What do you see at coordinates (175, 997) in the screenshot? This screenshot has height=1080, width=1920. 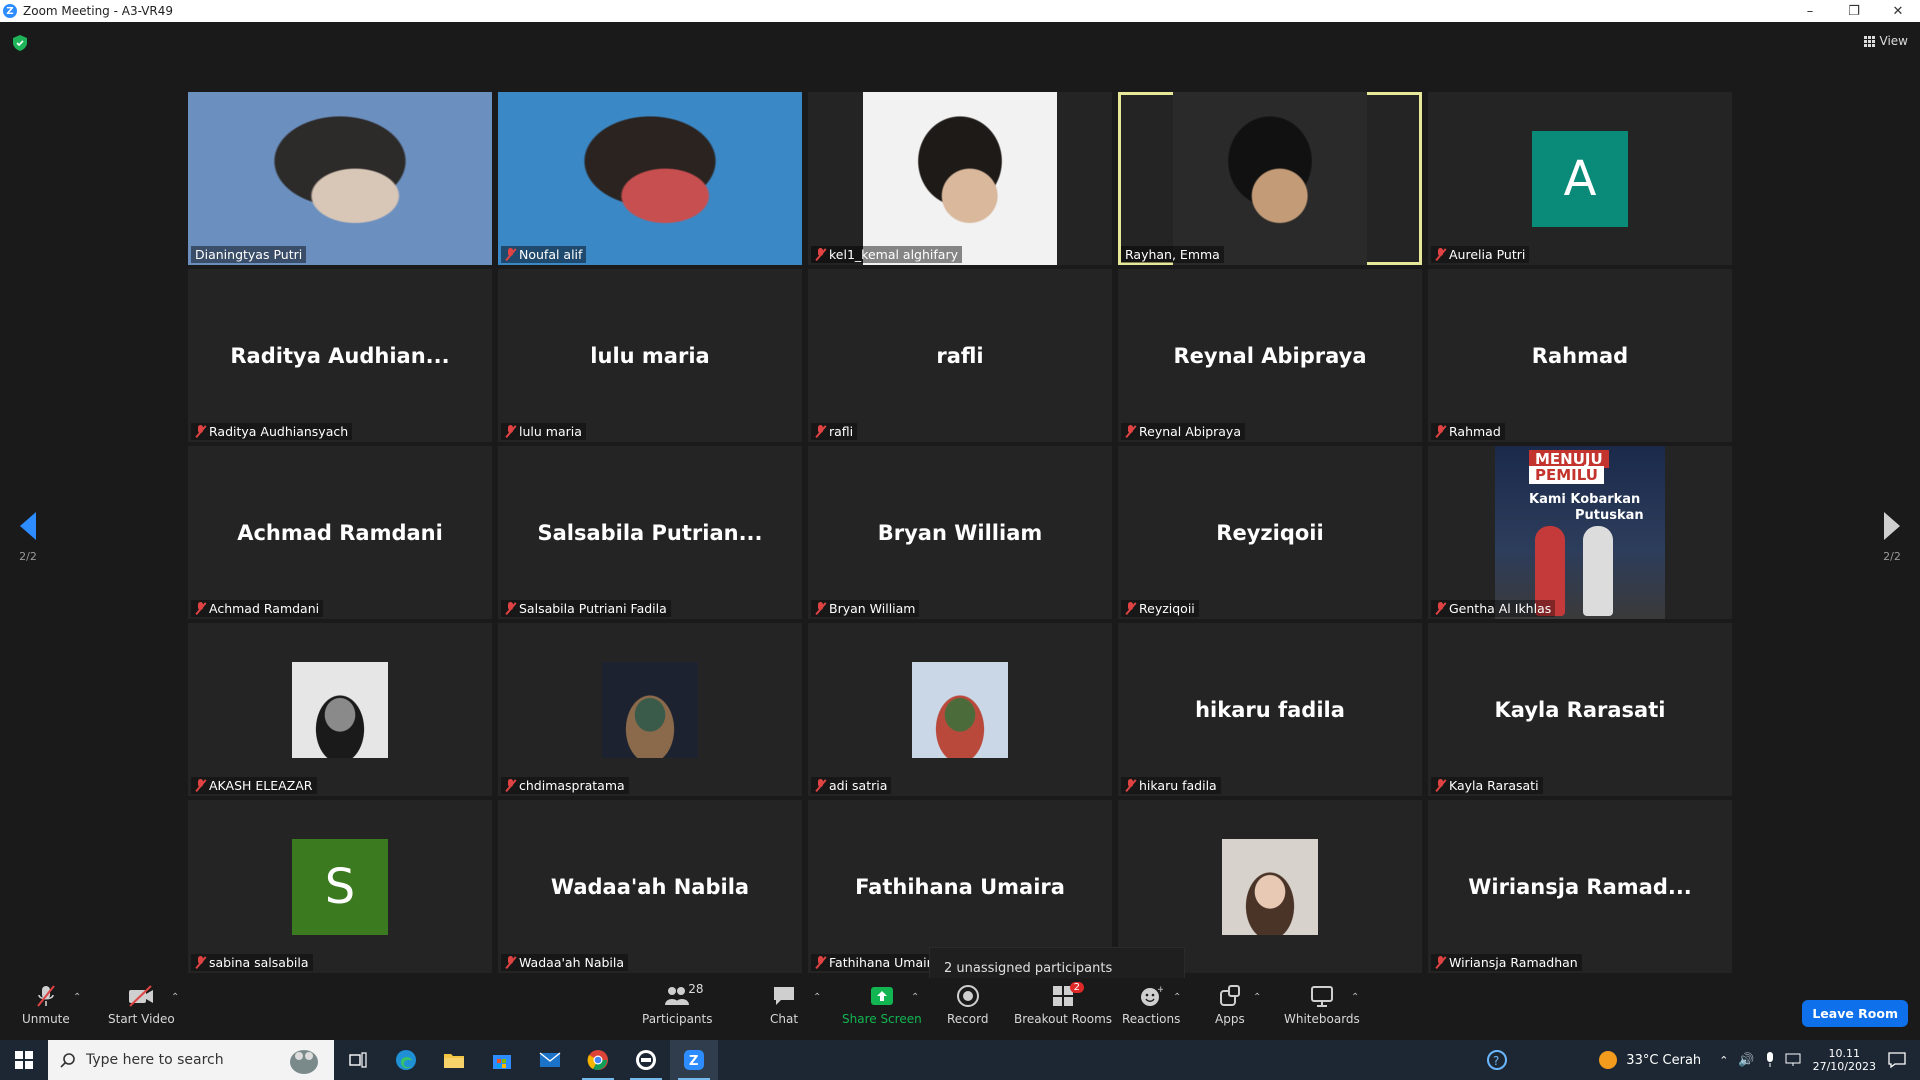 I see `video-options-caret: ⌃` at bounding box center [175, 997].